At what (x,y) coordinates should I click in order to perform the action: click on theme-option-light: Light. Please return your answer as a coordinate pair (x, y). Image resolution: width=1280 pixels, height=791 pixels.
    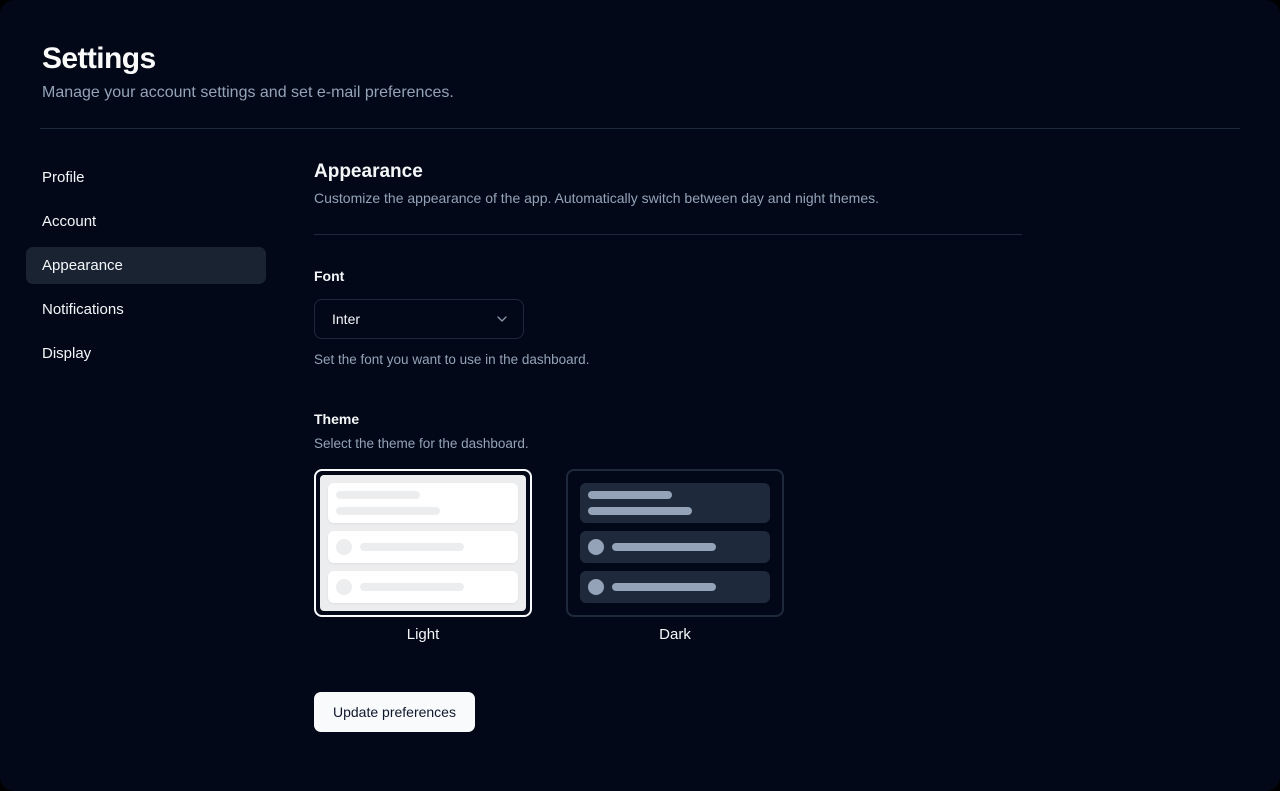
    Looking at the image, I should click on (423, 560).